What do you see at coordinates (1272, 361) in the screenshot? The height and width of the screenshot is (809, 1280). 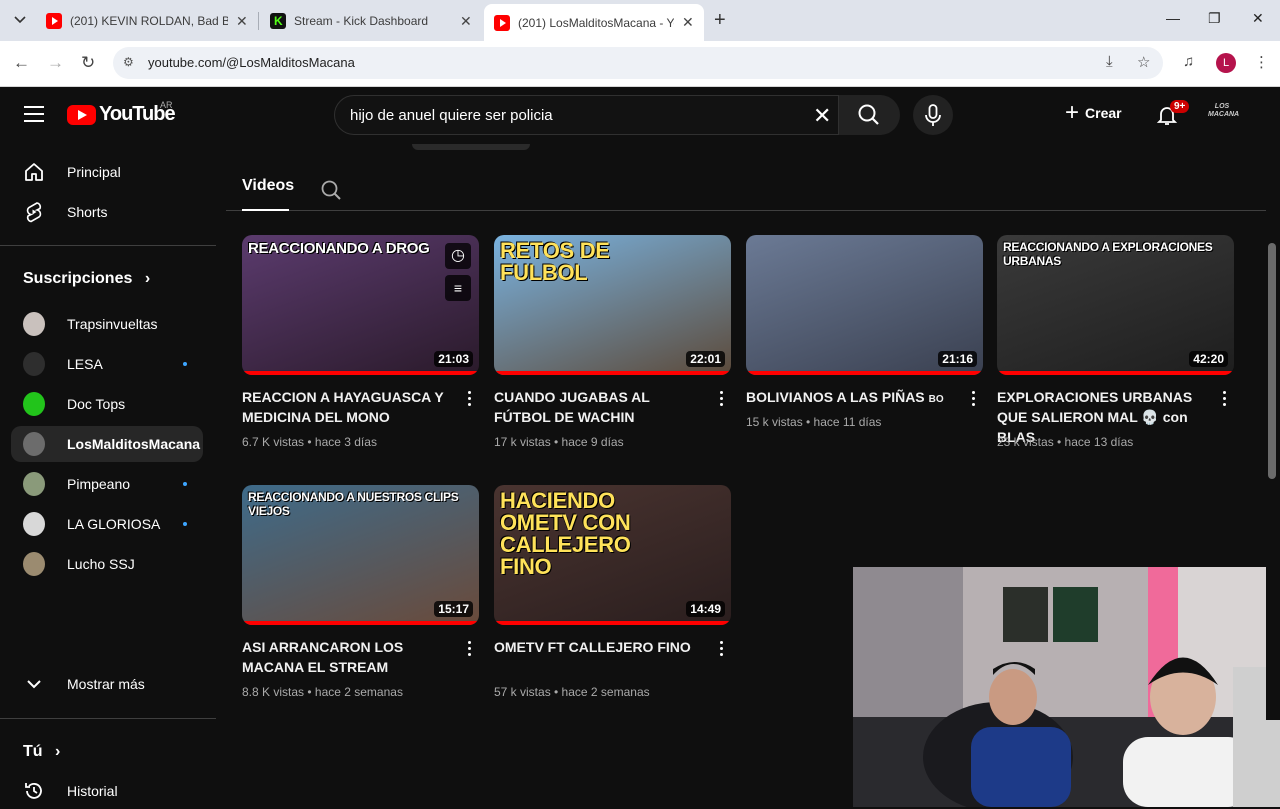 I see `scrollbar-thumb` at bounding box center [1272, 361].